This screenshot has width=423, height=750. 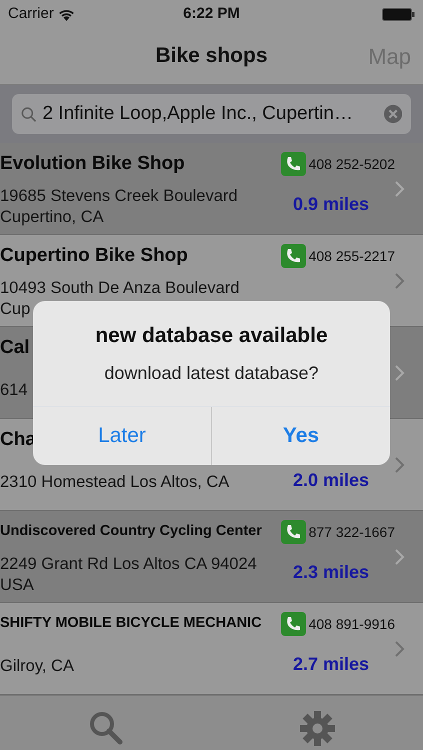 What do you see at coordinates (211, 649) in the screenshot?
I see `shop-row: SHIFTY MOBILE BICYCLE MECHANIC 408 891-9916 Gilroy, CA 2.7 miles` at bounding box center [211, 649].